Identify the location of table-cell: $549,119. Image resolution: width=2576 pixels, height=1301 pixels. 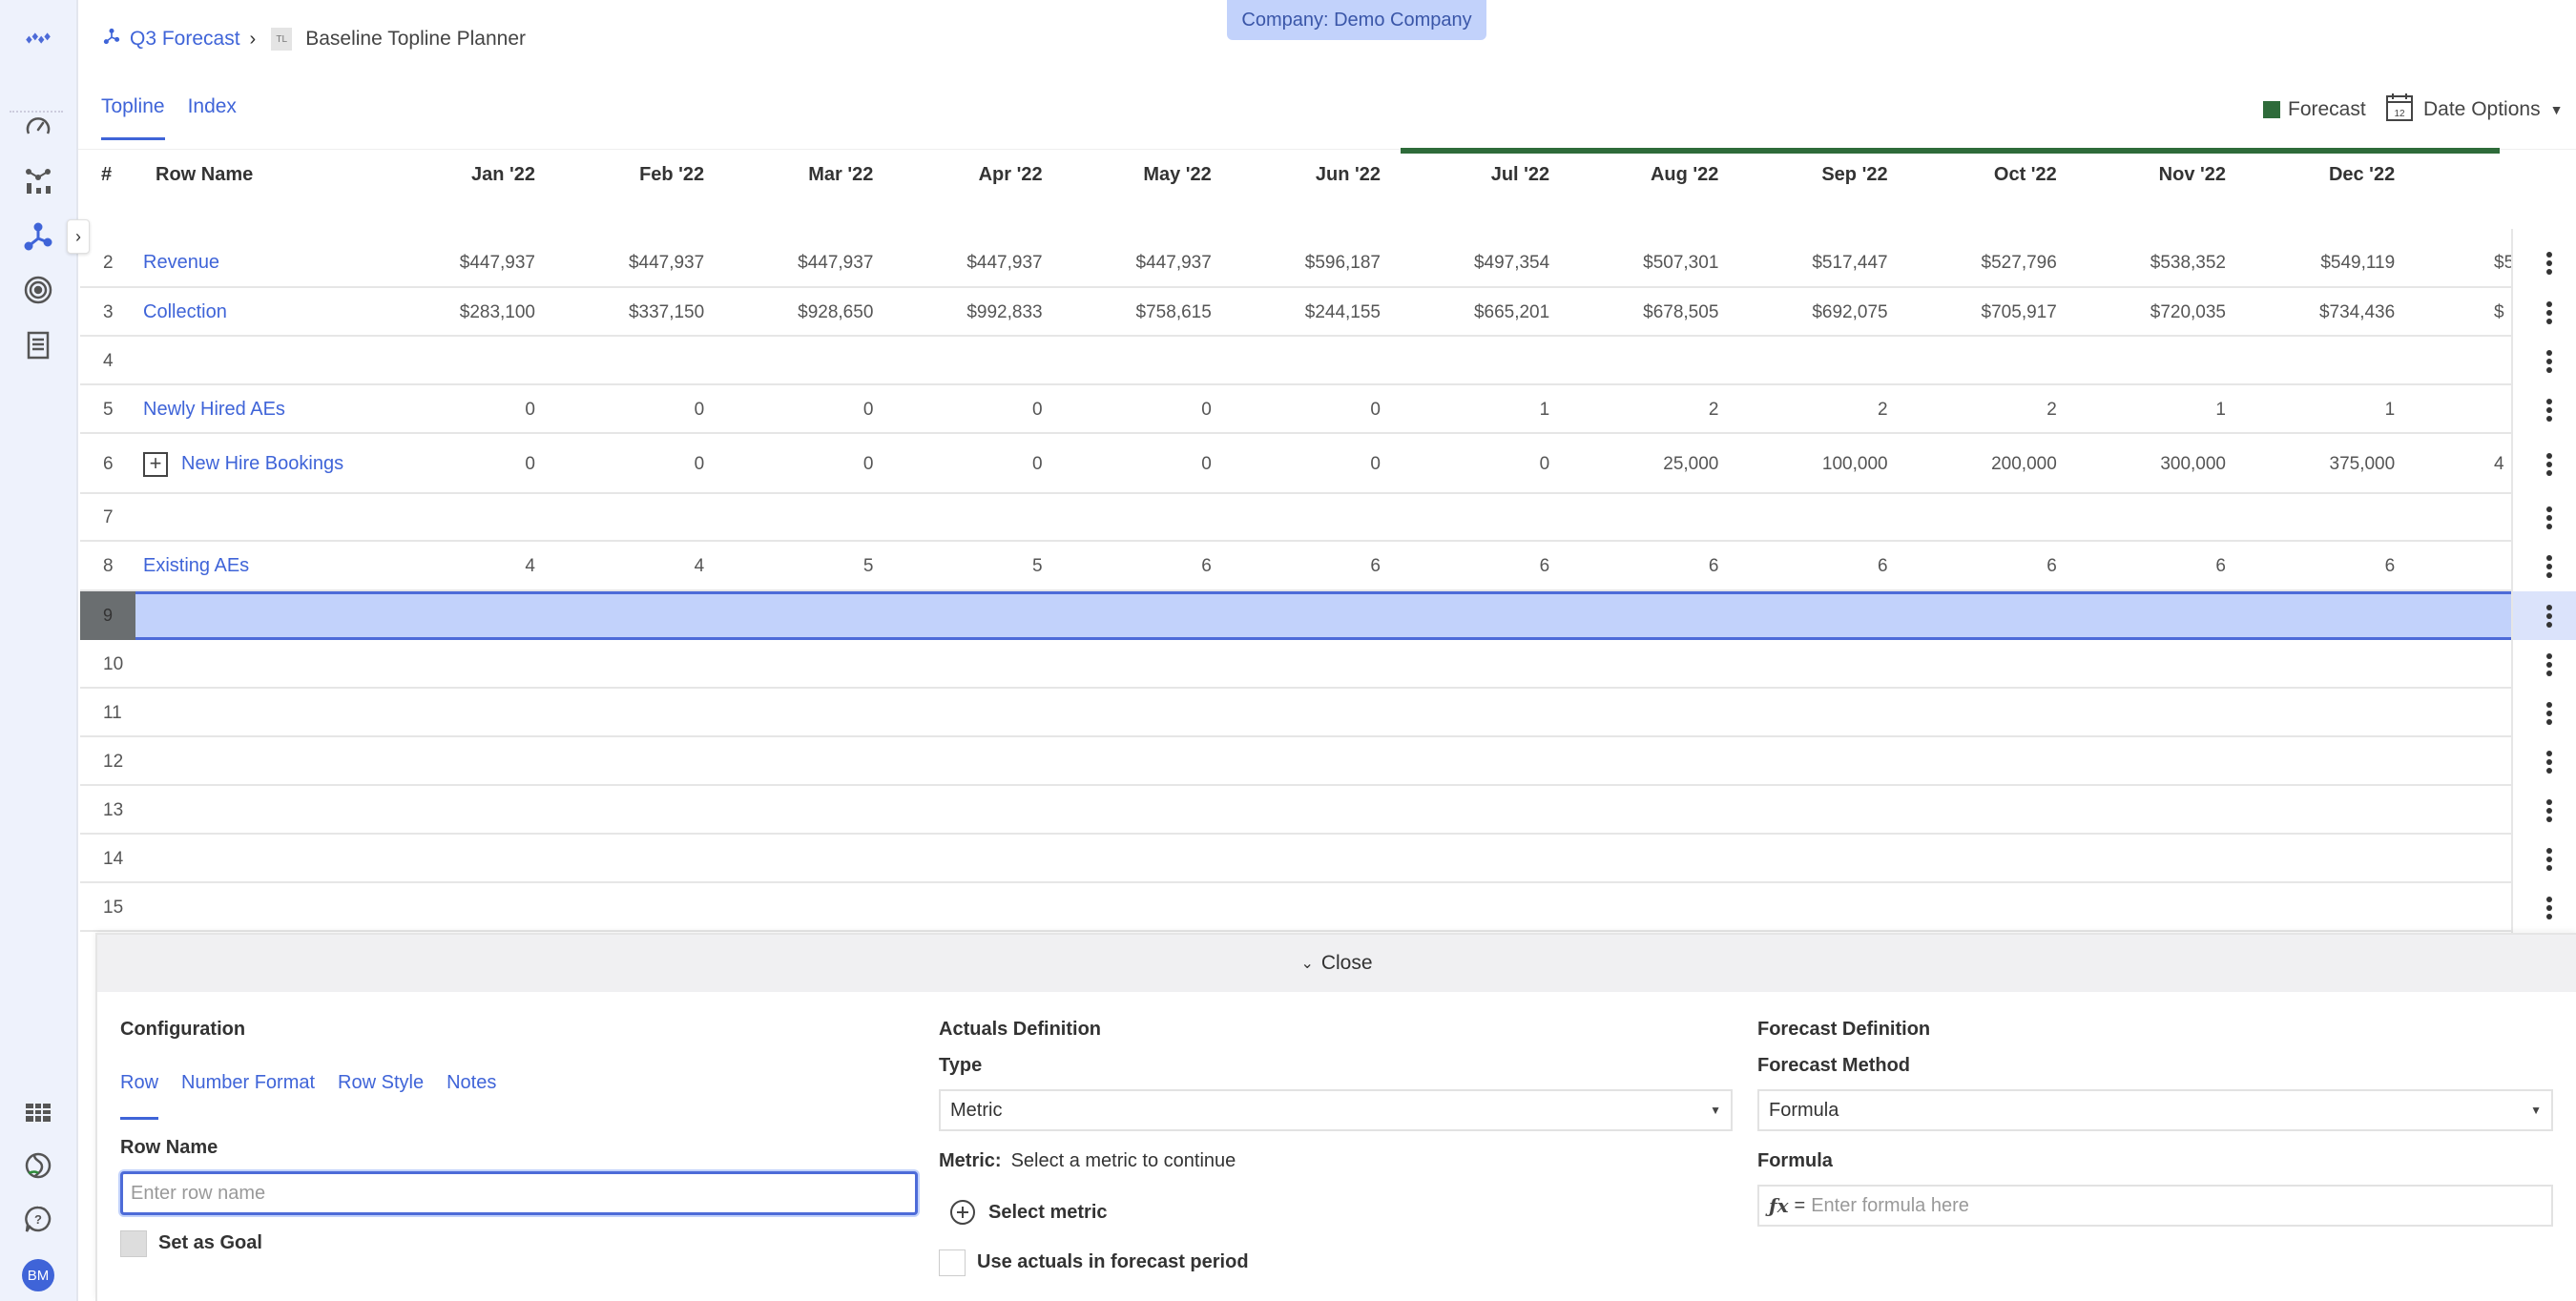
(2318, 263).